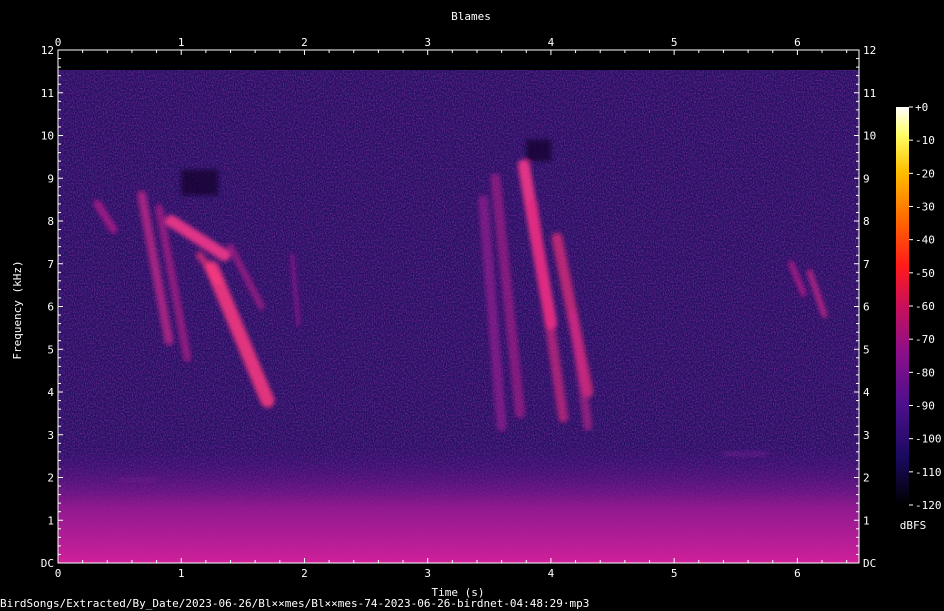 This screenshot has height=611, width=944. Describe the element at coordinates (304, 42) in the screenshot. I see `x-tick-label-top: 2` at that location.